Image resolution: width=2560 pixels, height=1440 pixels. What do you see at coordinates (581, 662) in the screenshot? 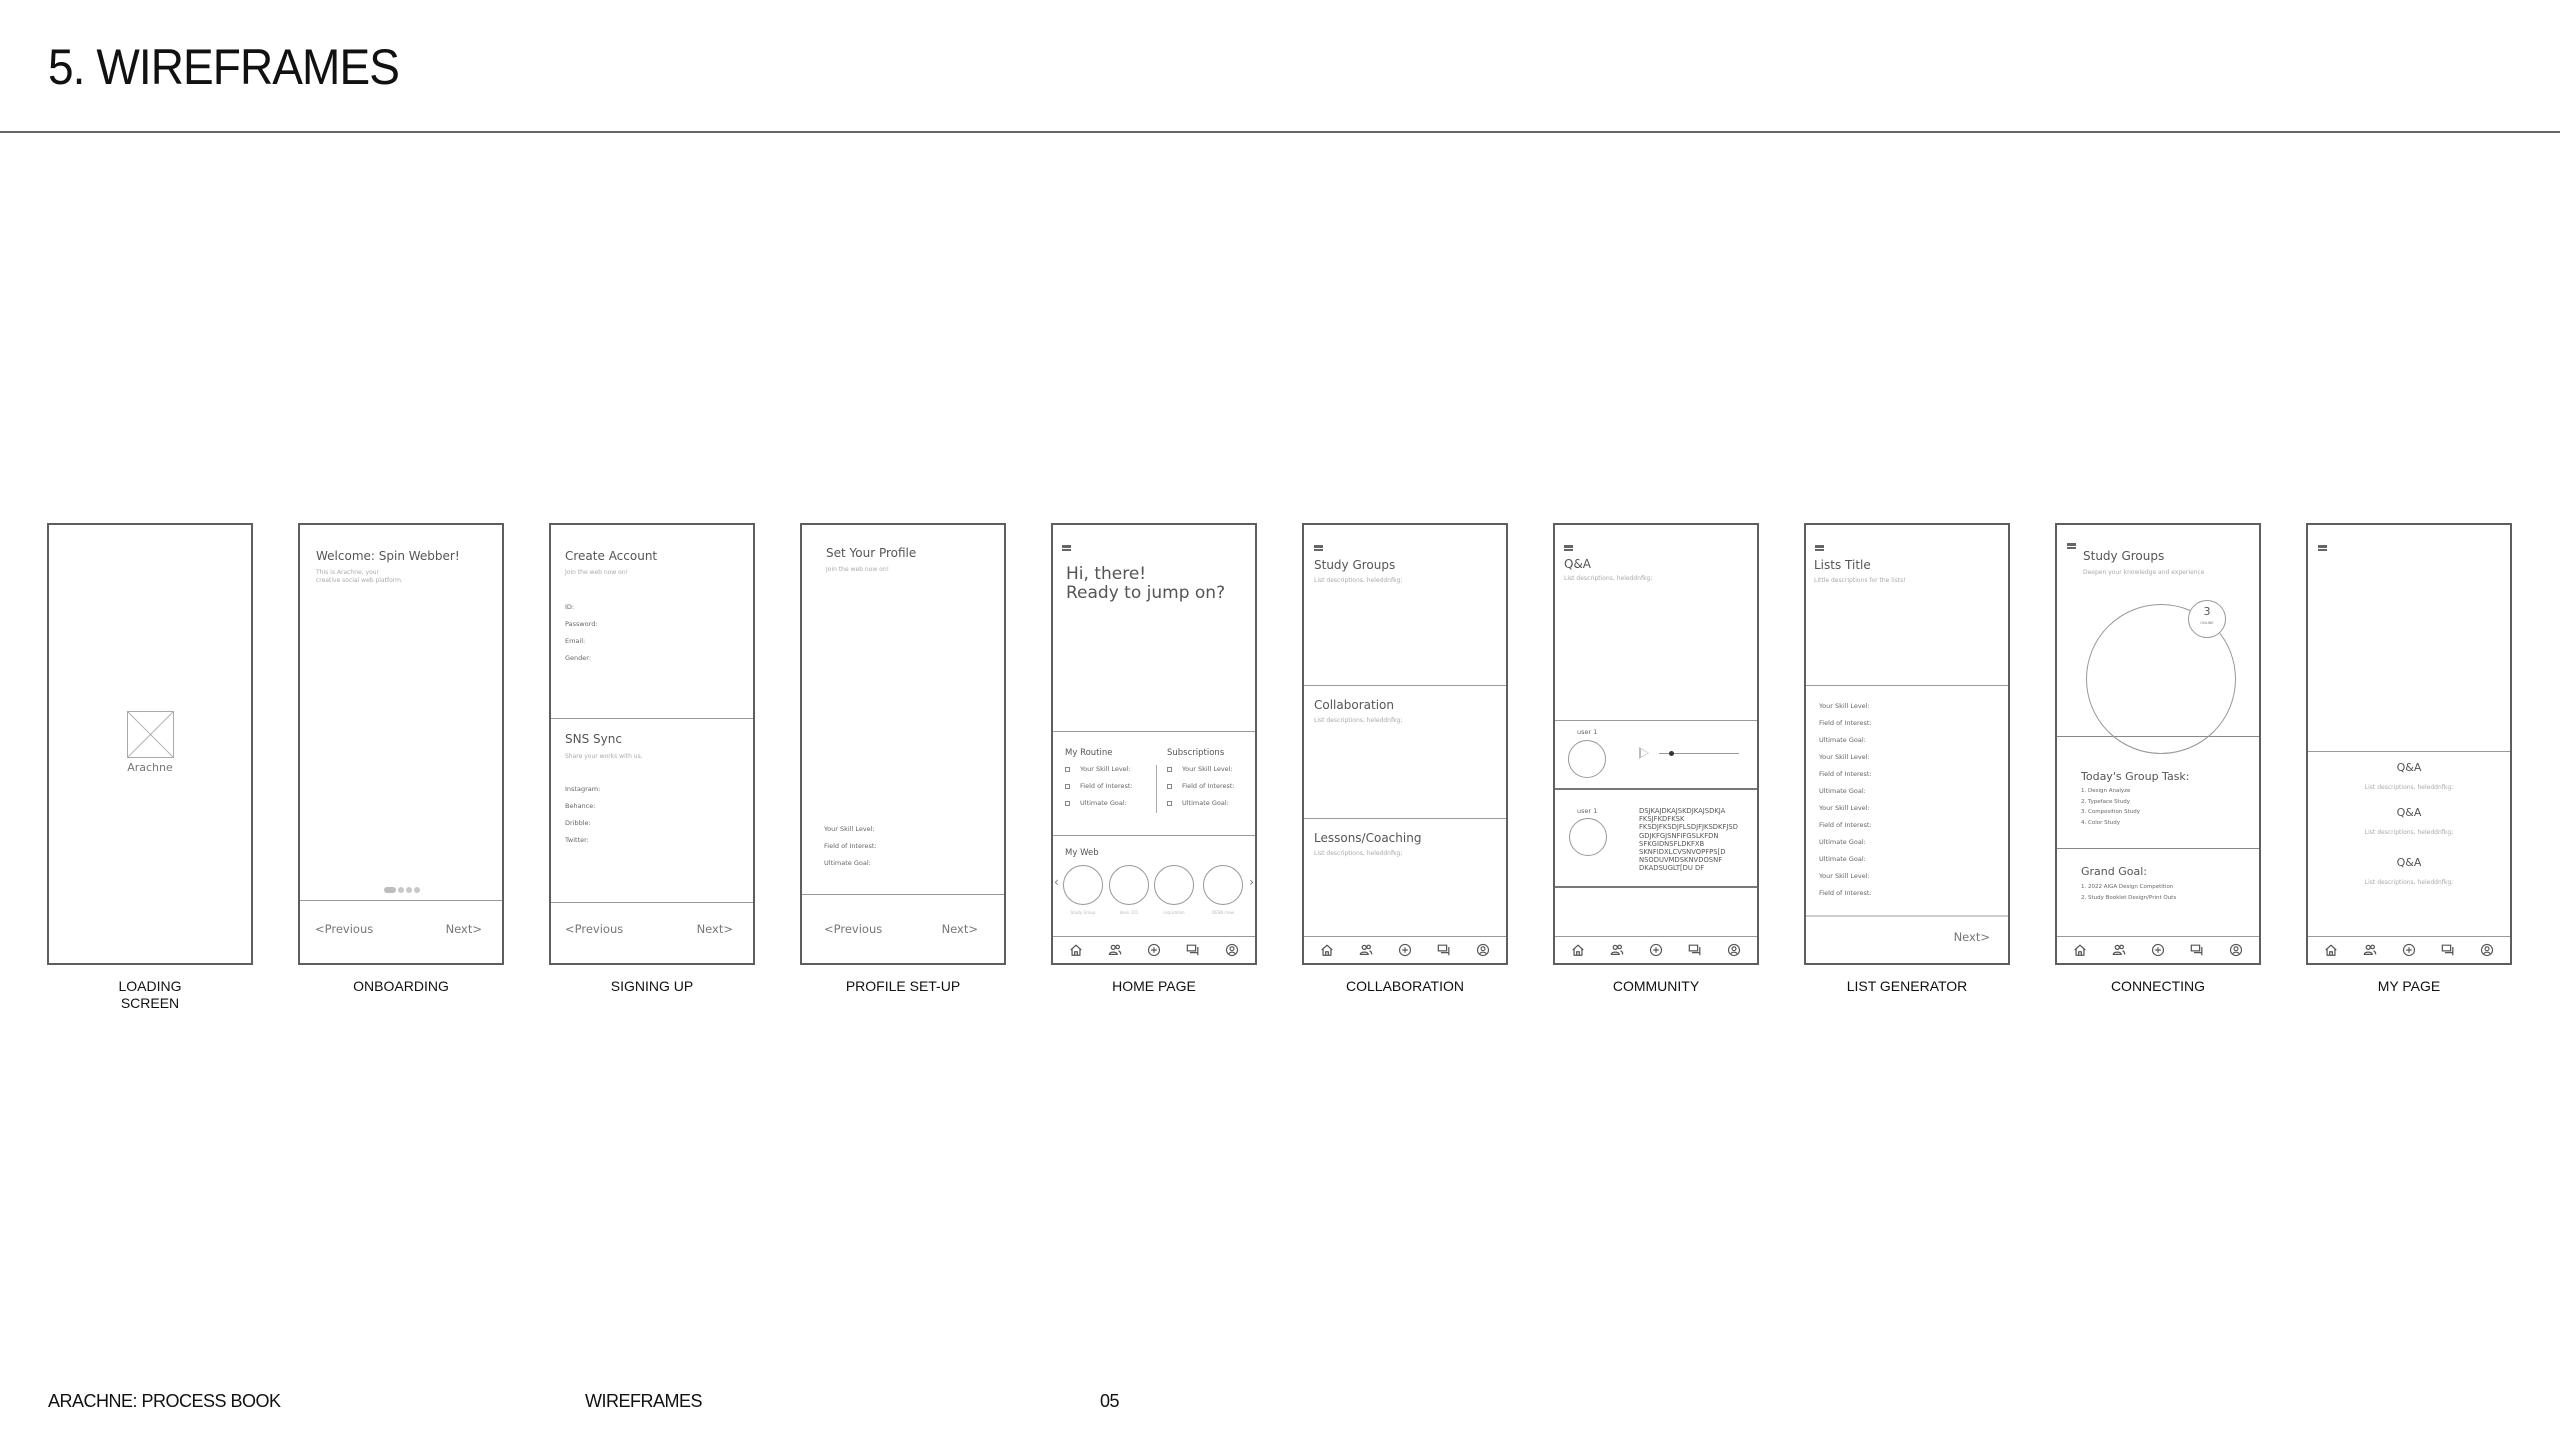
I see `account-field-gender: Gender:` at bounding box center [581, 662].